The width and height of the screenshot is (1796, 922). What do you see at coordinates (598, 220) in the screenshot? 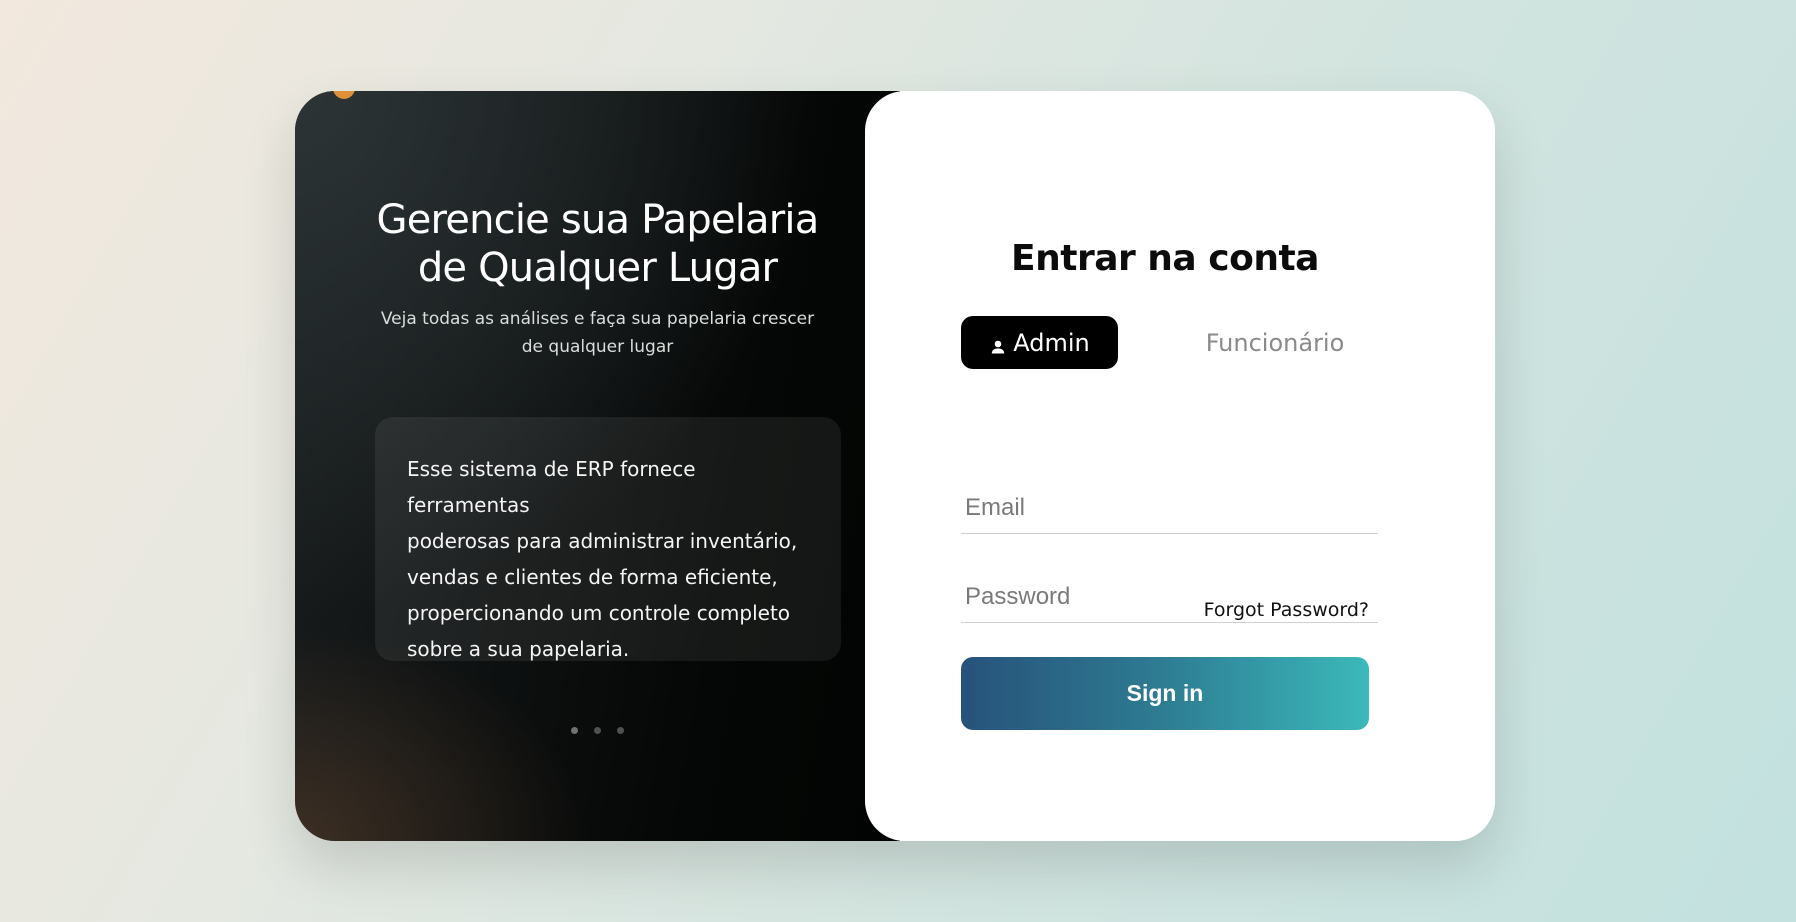
I see `hero-title-line1: Gerencie sua Papelaria` at bounding box center [598, 220].